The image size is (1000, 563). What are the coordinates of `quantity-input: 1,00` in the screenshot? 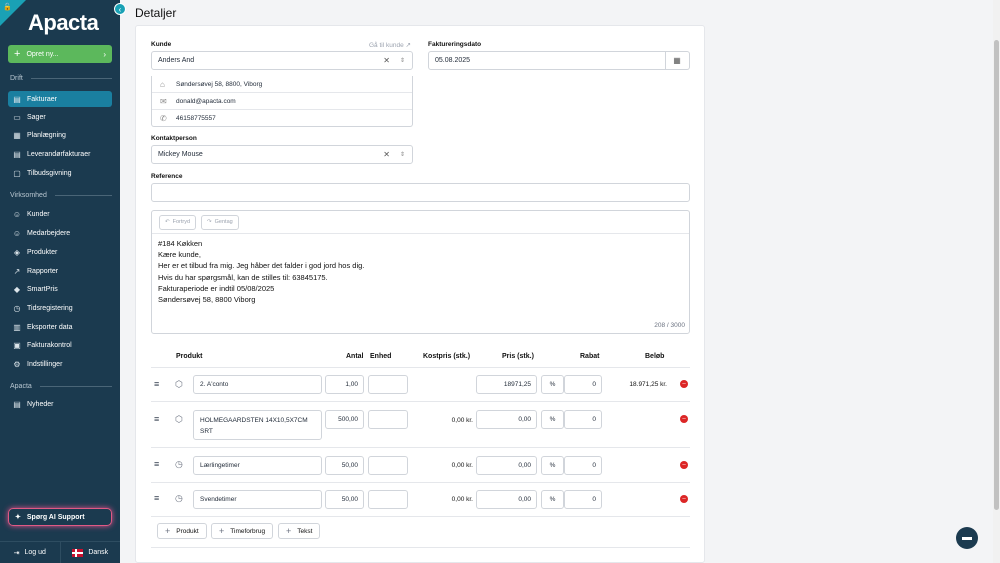 It's located at (344, 384).